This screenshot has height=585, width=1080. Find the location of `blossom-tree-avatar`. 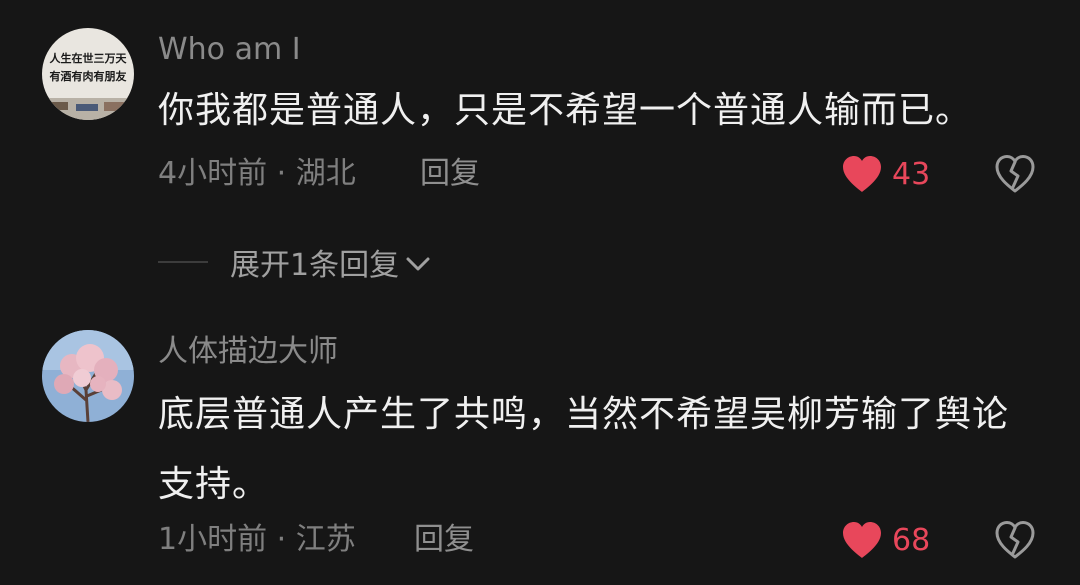

blossom-tree-avatar is located at coordinates (88, 376).